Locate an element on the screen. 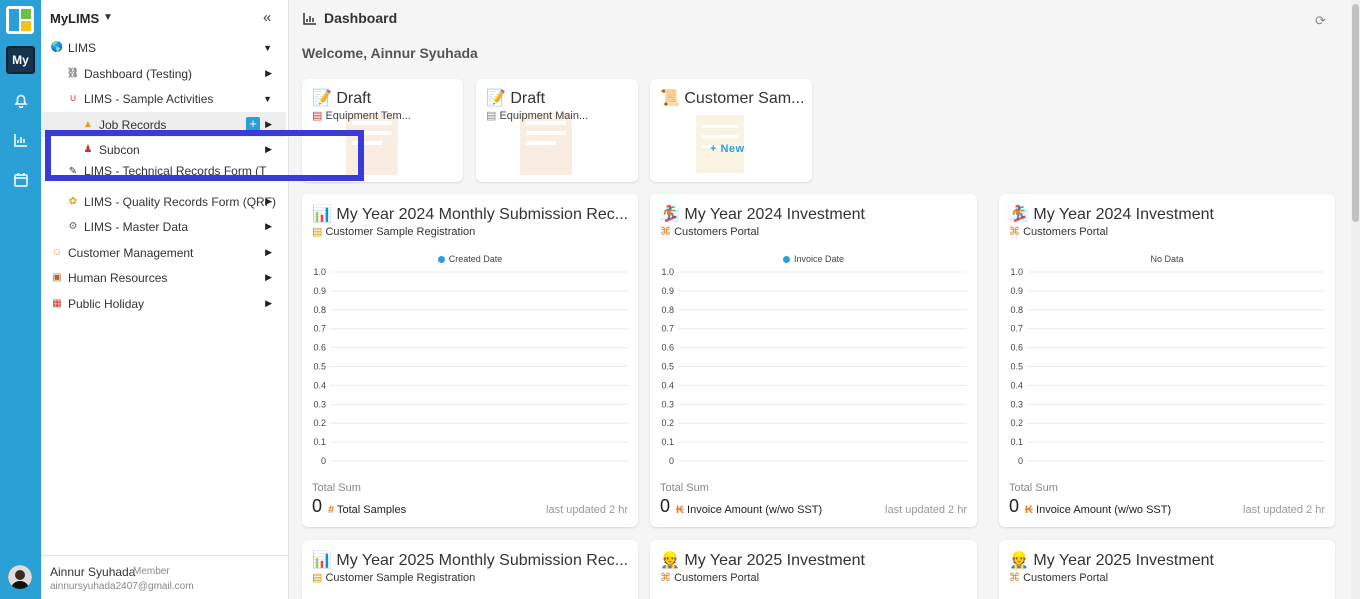 The image size is (1360, 599). app-logo-icon is located at coordinates (20, 20).